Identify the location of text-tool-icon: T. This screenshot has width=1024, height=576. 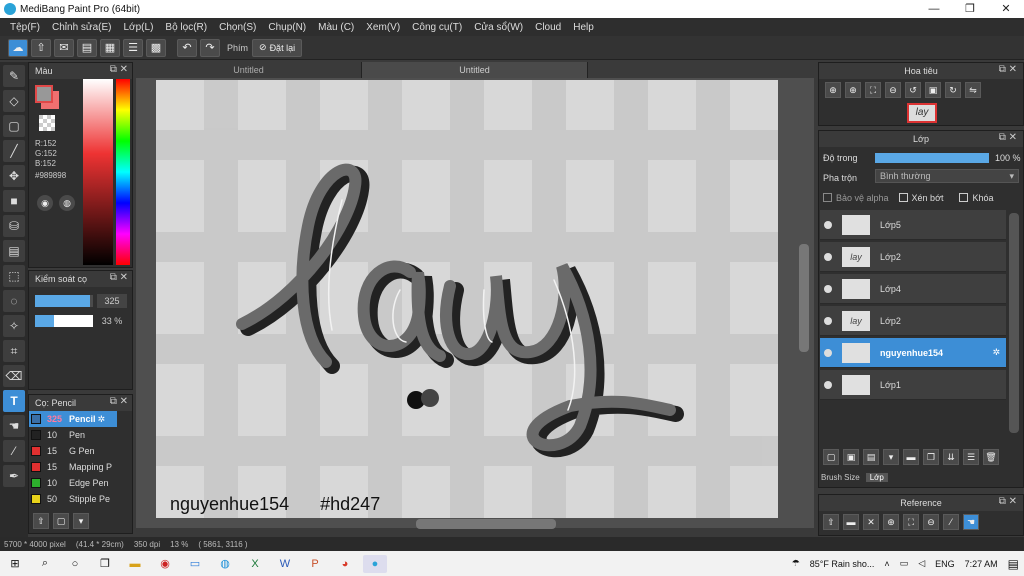
(14, 401).